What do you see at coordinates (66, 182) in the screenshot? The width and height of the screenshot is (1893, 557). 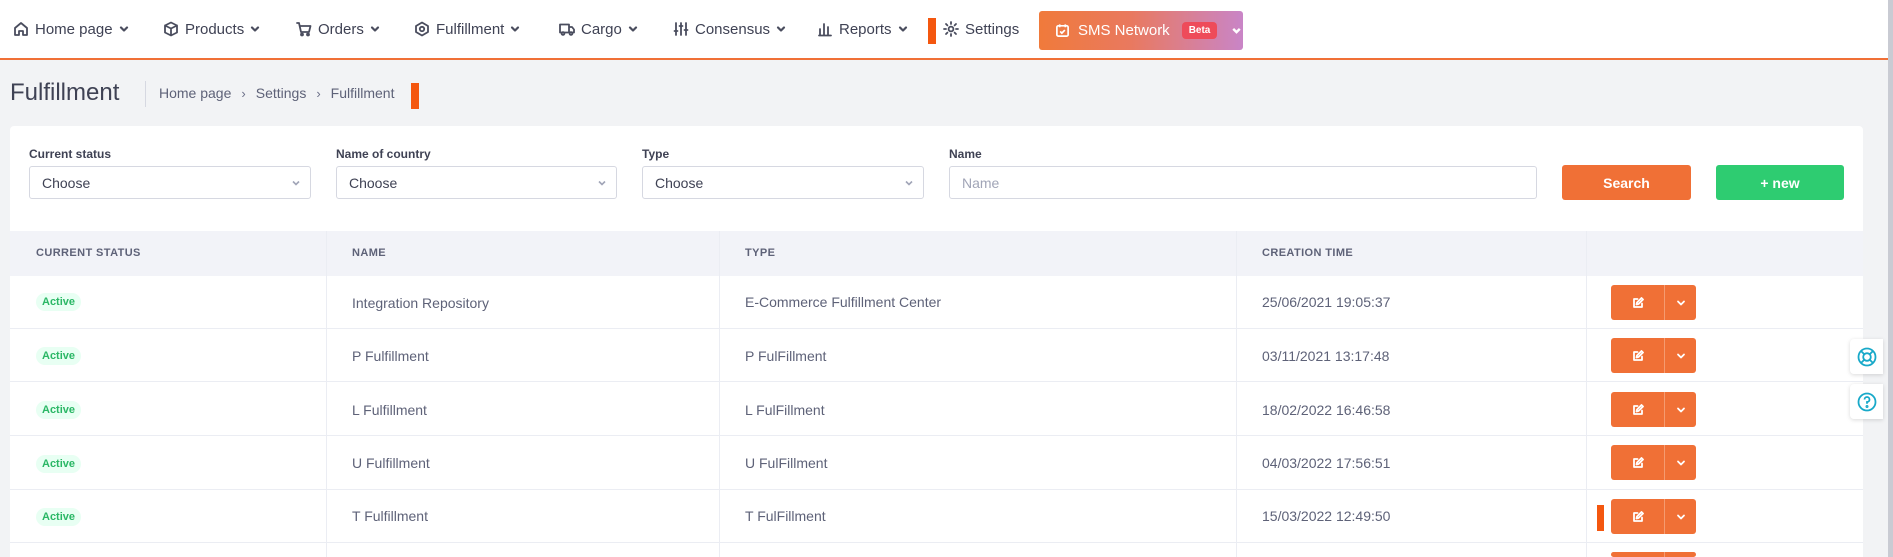 I see `status-select-value: Choose` at bounding box center [66, 182].